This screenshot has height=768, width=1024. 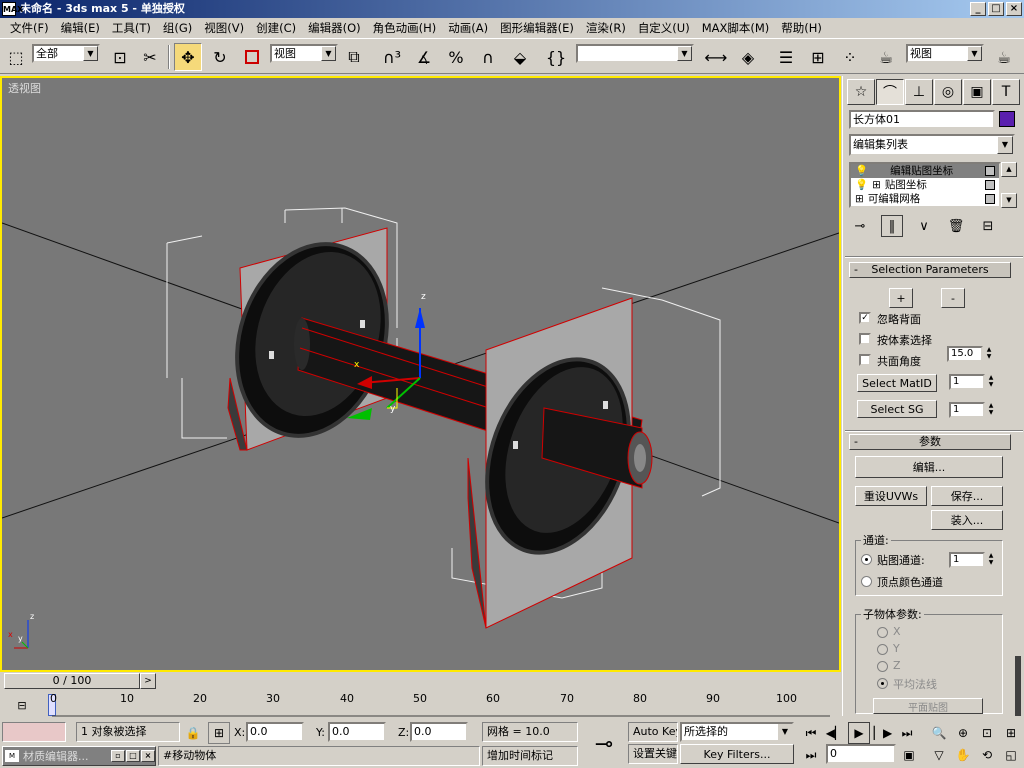 I want to click on stack-item: 💡 编辑贴图坐标, so click(x=925, y=171).